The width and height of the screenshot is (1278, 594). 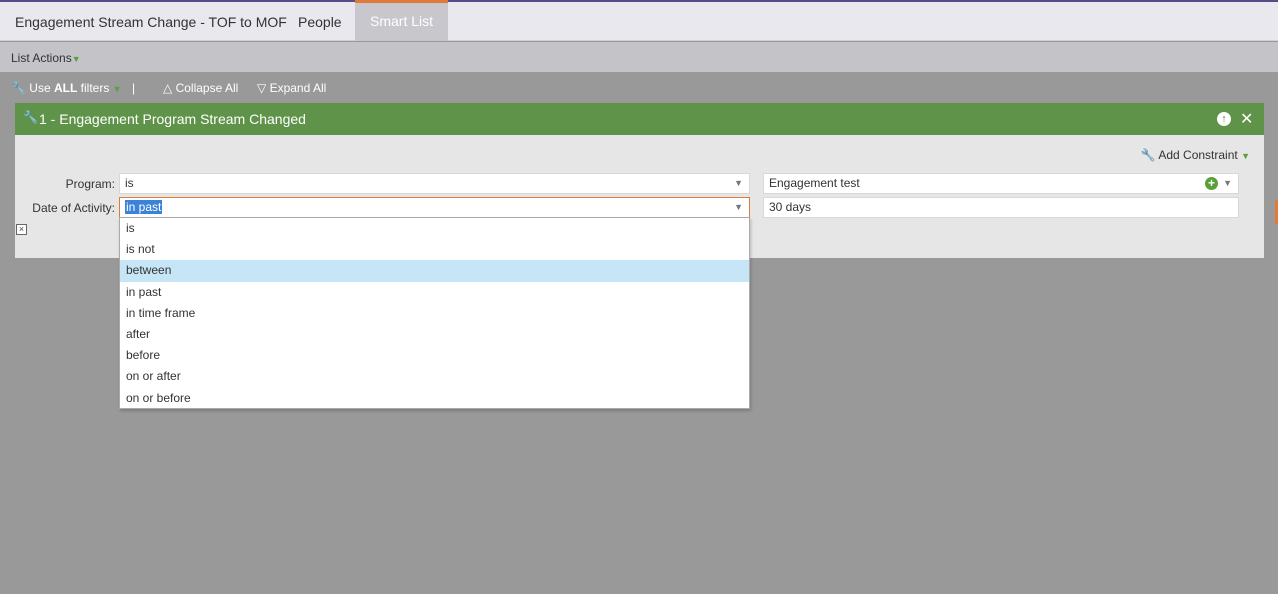 I want to click on date-operator-combobox: in past ▼, so click(x=434, y=207).